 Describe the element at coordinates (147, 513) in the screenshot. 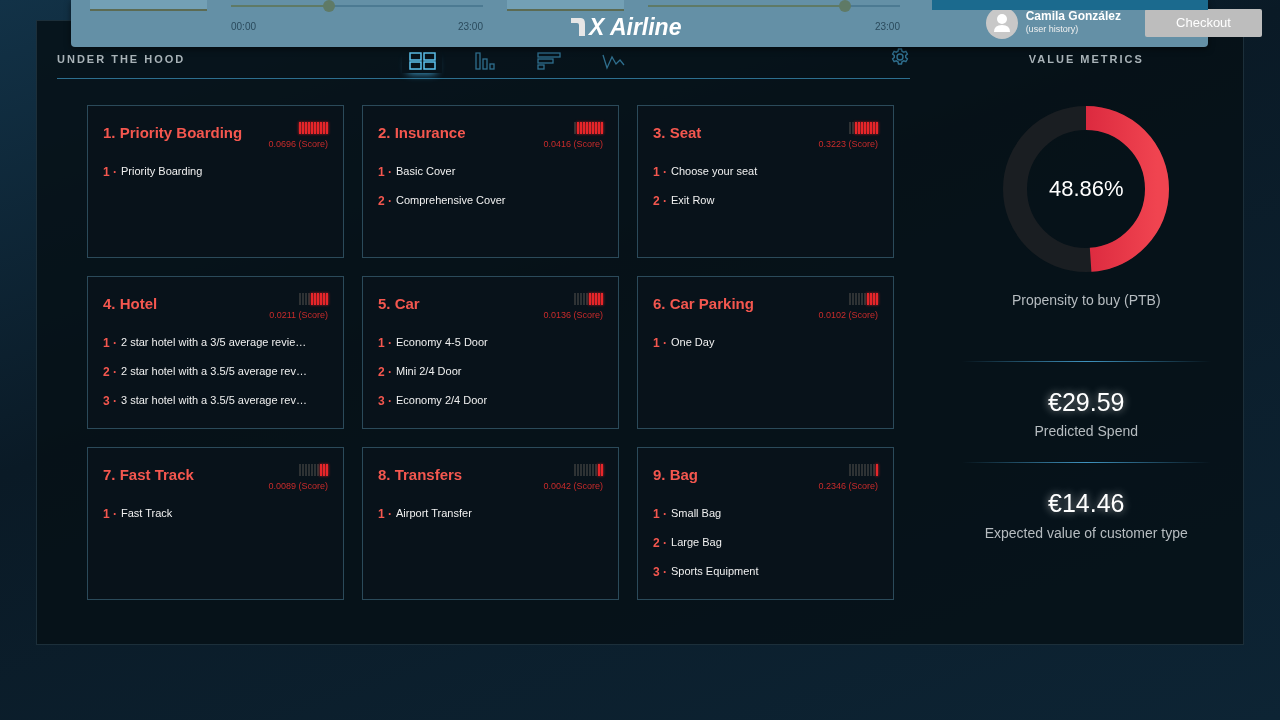

I see `item-label: Fast Track` at that location.